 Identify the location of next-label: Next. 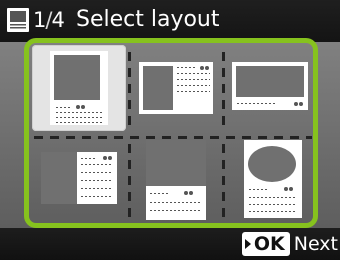
(315, 244).